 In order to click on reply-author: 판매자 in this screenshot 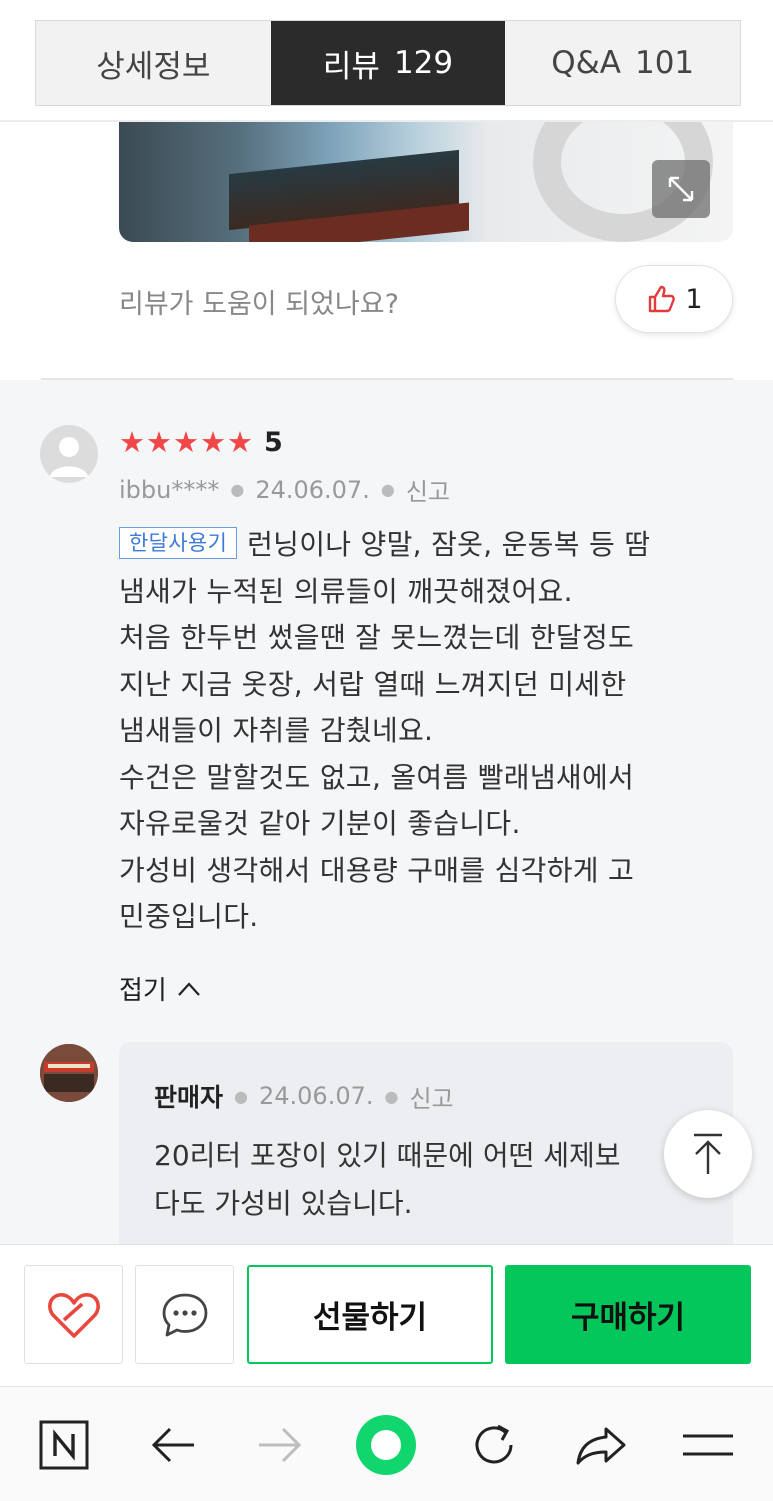, I will do `click(189, 1097)`.